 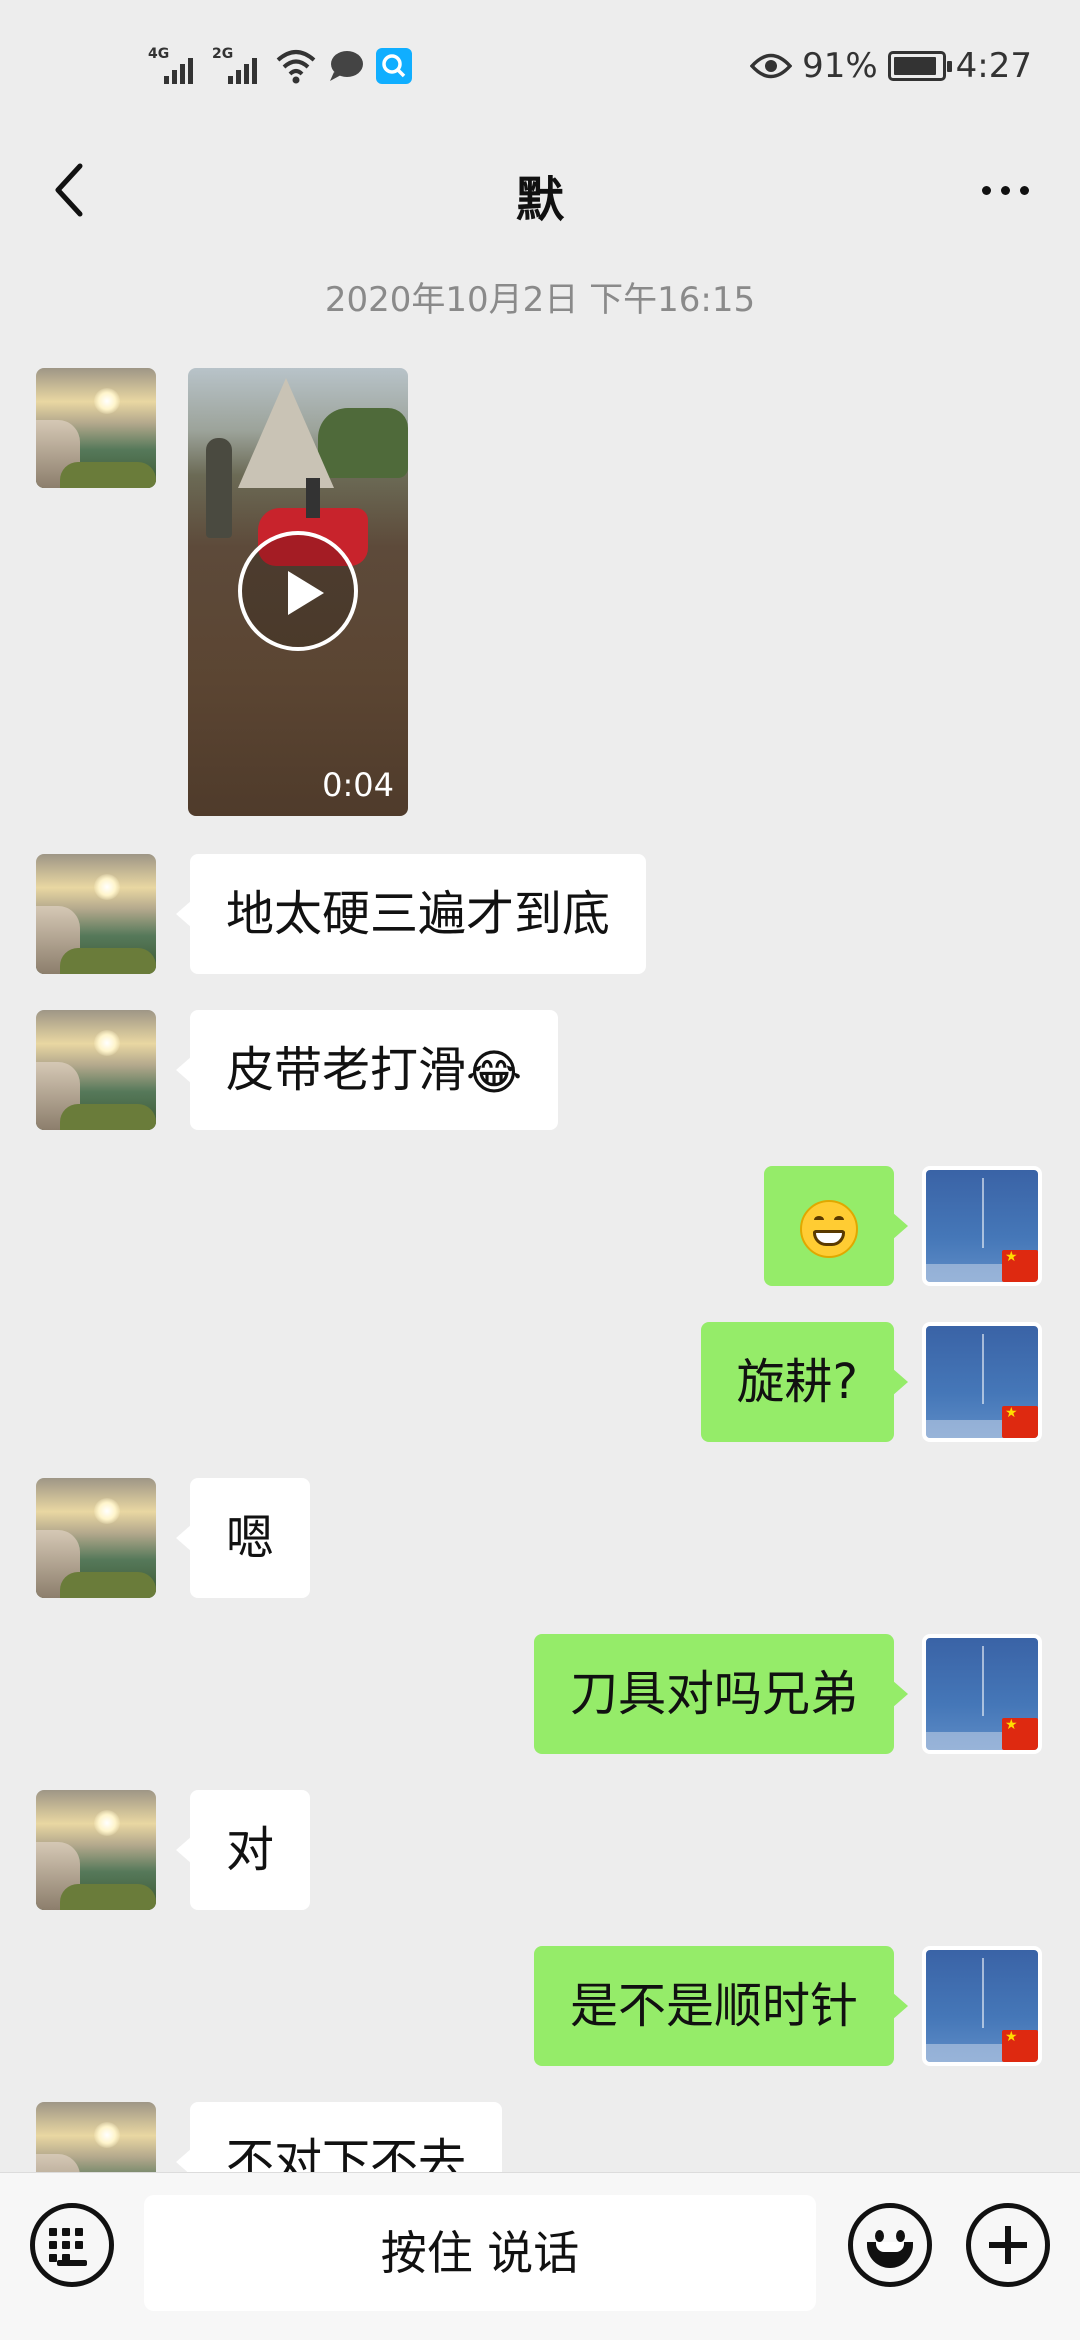 I want to click on message-timestamp: 2020年10月2日 下午16:15, so click(x=540, y=300).